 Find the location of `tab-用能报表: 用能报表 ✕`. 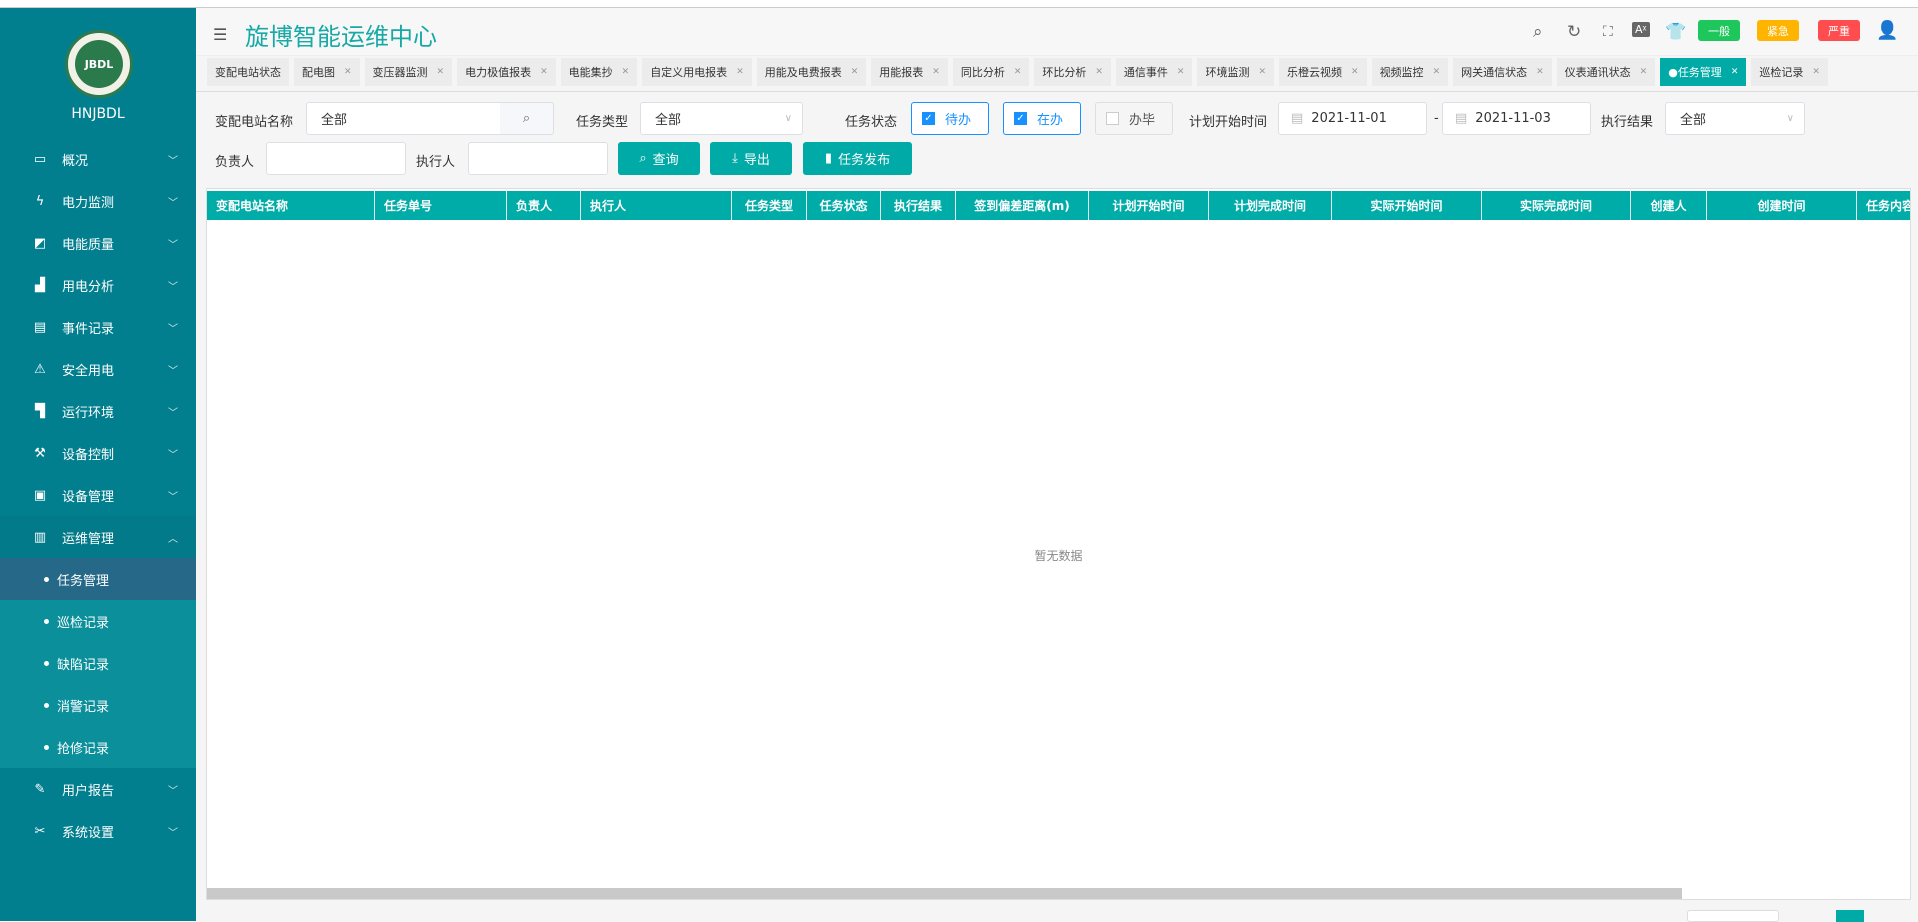

tab-用能报表: 用能报表 ✕ is located at coordinates (909, 72).